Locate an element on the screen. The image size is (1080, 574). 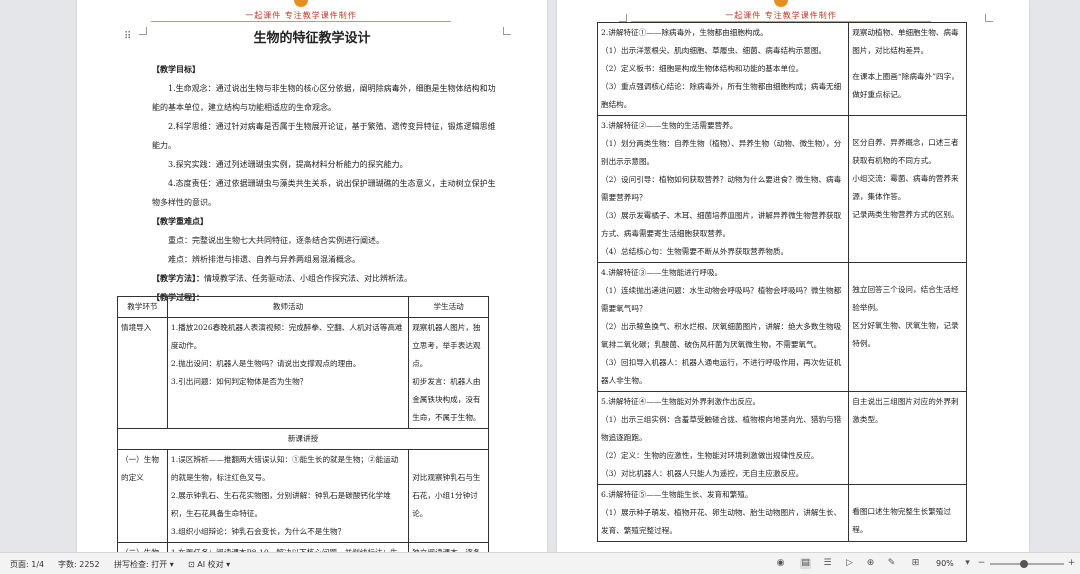
cell-line: （2）设问引导：植物如何获取营养？动物为什么要进食？微生物、病毒需要营养吗？ is located at coordinates (721, 188).